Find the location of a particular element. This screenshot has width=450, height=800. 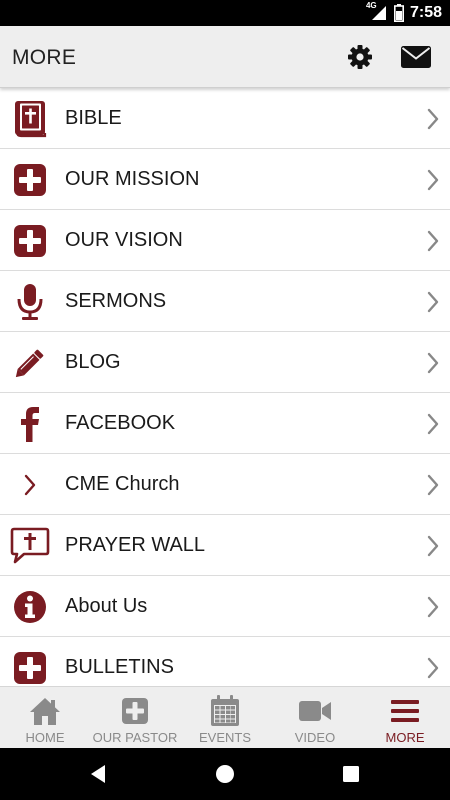

settings-button is located at coordinates (360, 57).